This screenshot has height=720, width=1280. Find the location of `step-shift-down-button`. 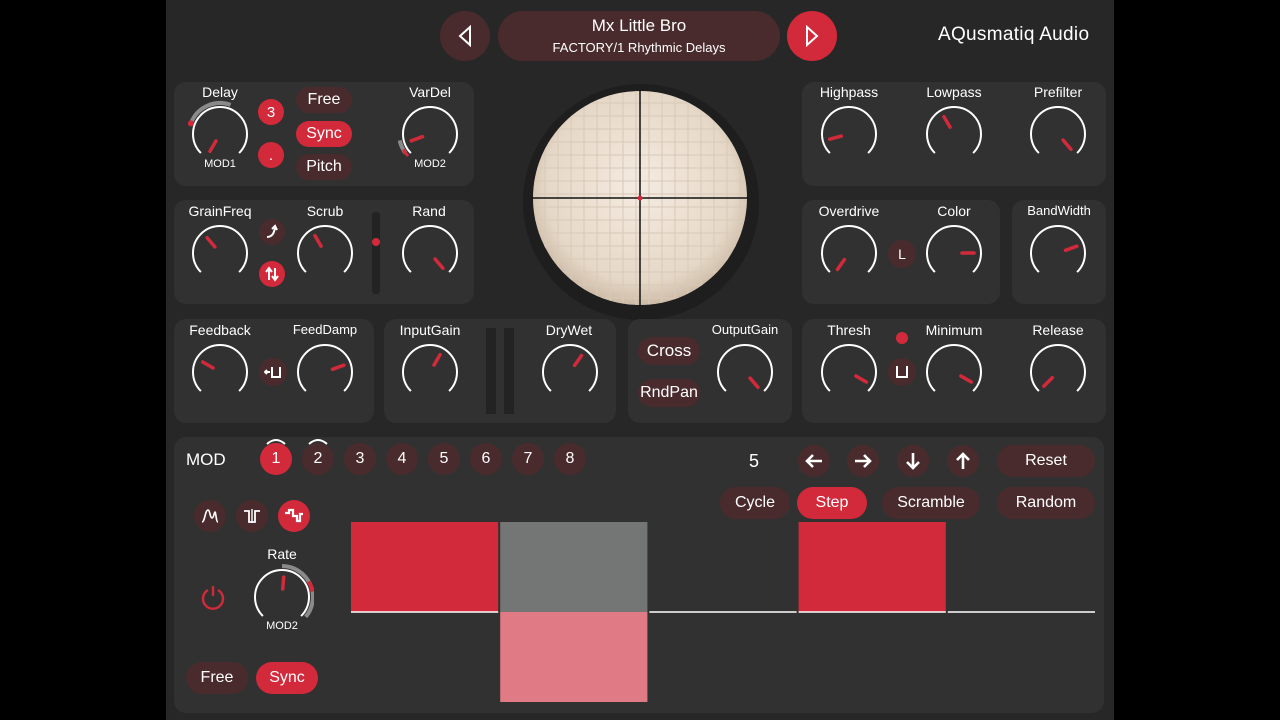

step-shift-down-button is located at coordinates (913, 461).